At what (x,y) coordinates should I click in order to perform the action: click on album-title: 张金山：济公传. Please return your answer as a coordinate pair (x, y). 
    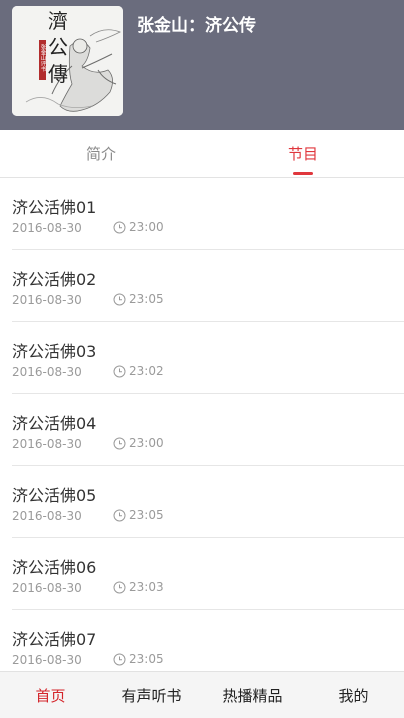
    Looking at the image, I should click on (196, 26).